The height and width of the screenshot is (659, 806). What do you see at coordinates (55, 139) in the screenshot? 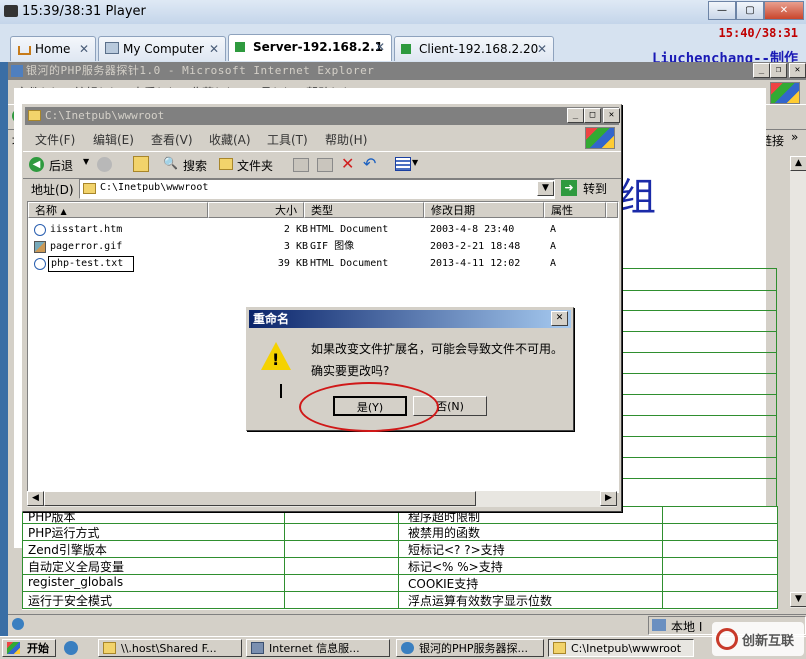
I see `menu-file: 文件(F)` at bounding box center [55, 139].